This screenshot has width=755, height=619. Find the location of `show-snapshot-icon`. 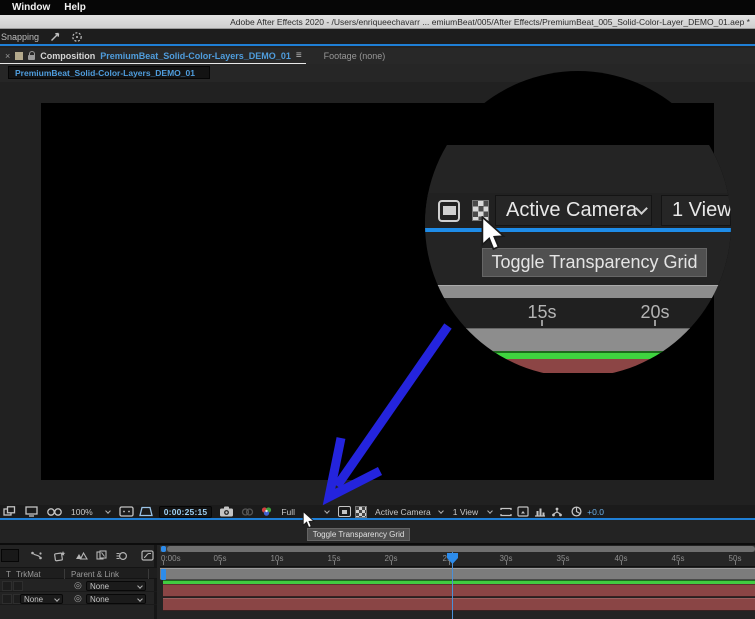

show-snapshot-icon is located at coordinates (247, 512).